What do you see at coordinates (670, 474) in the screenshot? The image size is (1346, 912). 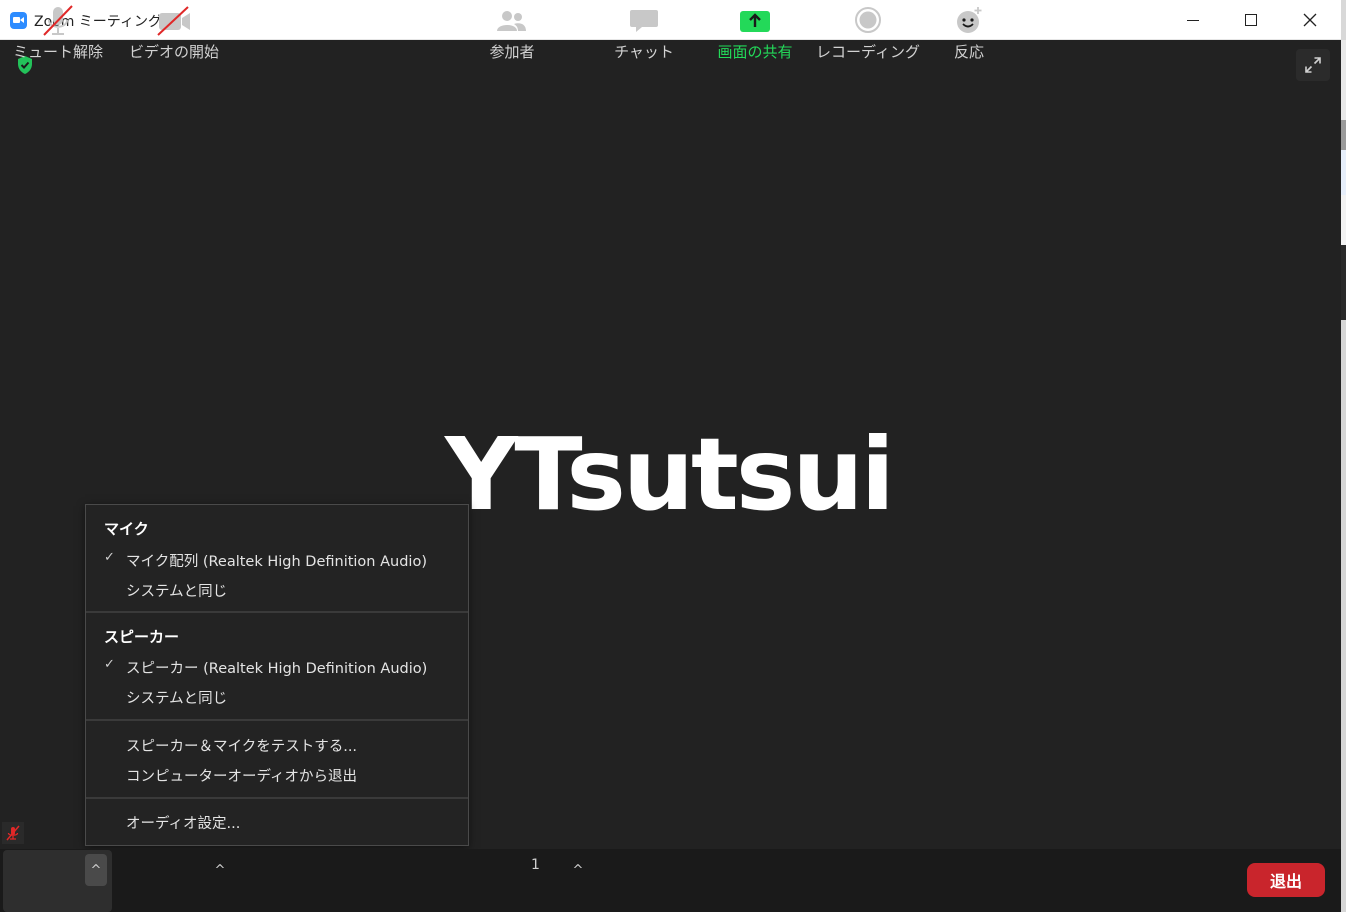 I see `participant-name: YTsutsui` at bounding box center [670, 474].